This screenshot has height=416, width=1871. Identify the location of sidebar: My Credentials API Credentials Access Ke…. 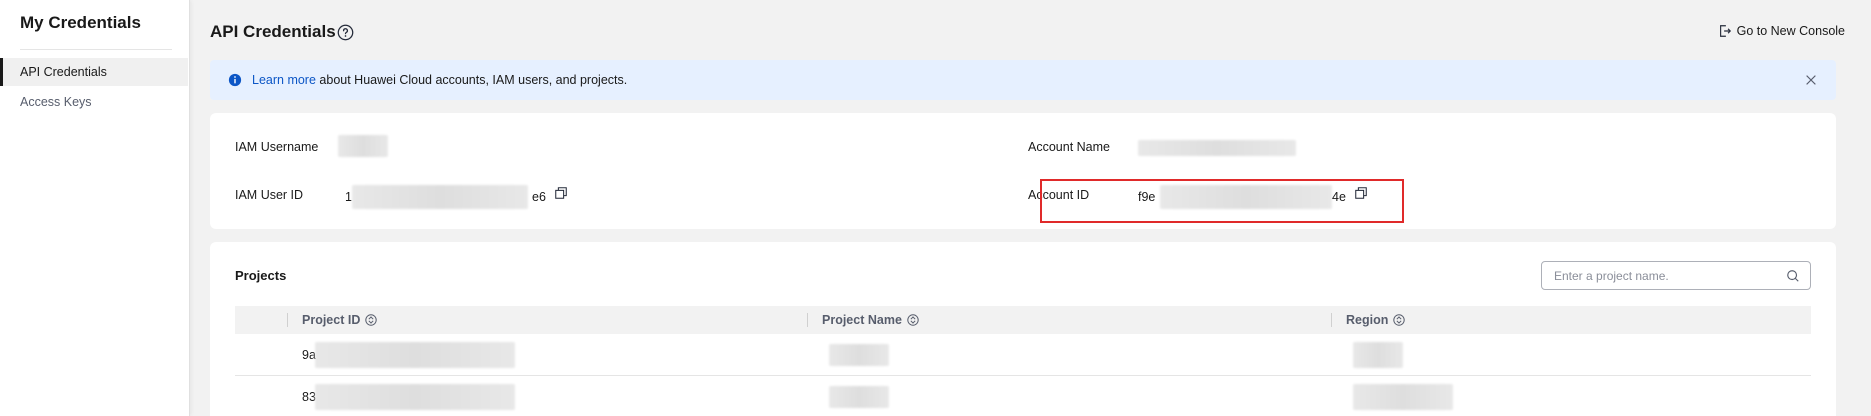
(95, 208).